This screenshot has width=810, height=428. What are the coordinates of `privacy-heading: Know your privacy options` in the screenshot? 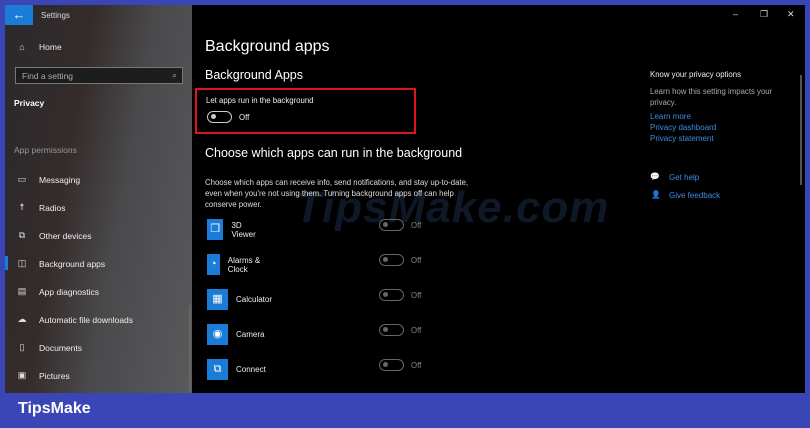 It's located at (696, 74).